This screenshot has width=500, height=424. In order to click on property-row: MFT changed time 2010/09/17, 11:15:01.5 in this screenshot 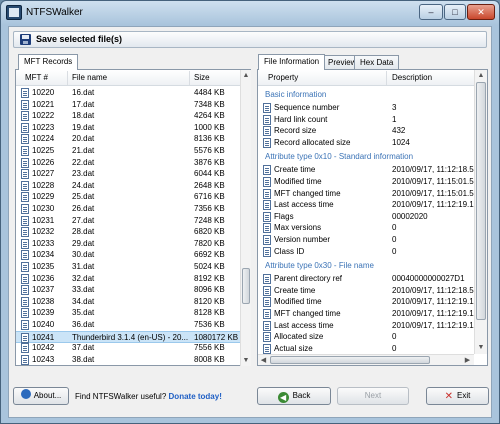, I will do `click(366, 194)`.